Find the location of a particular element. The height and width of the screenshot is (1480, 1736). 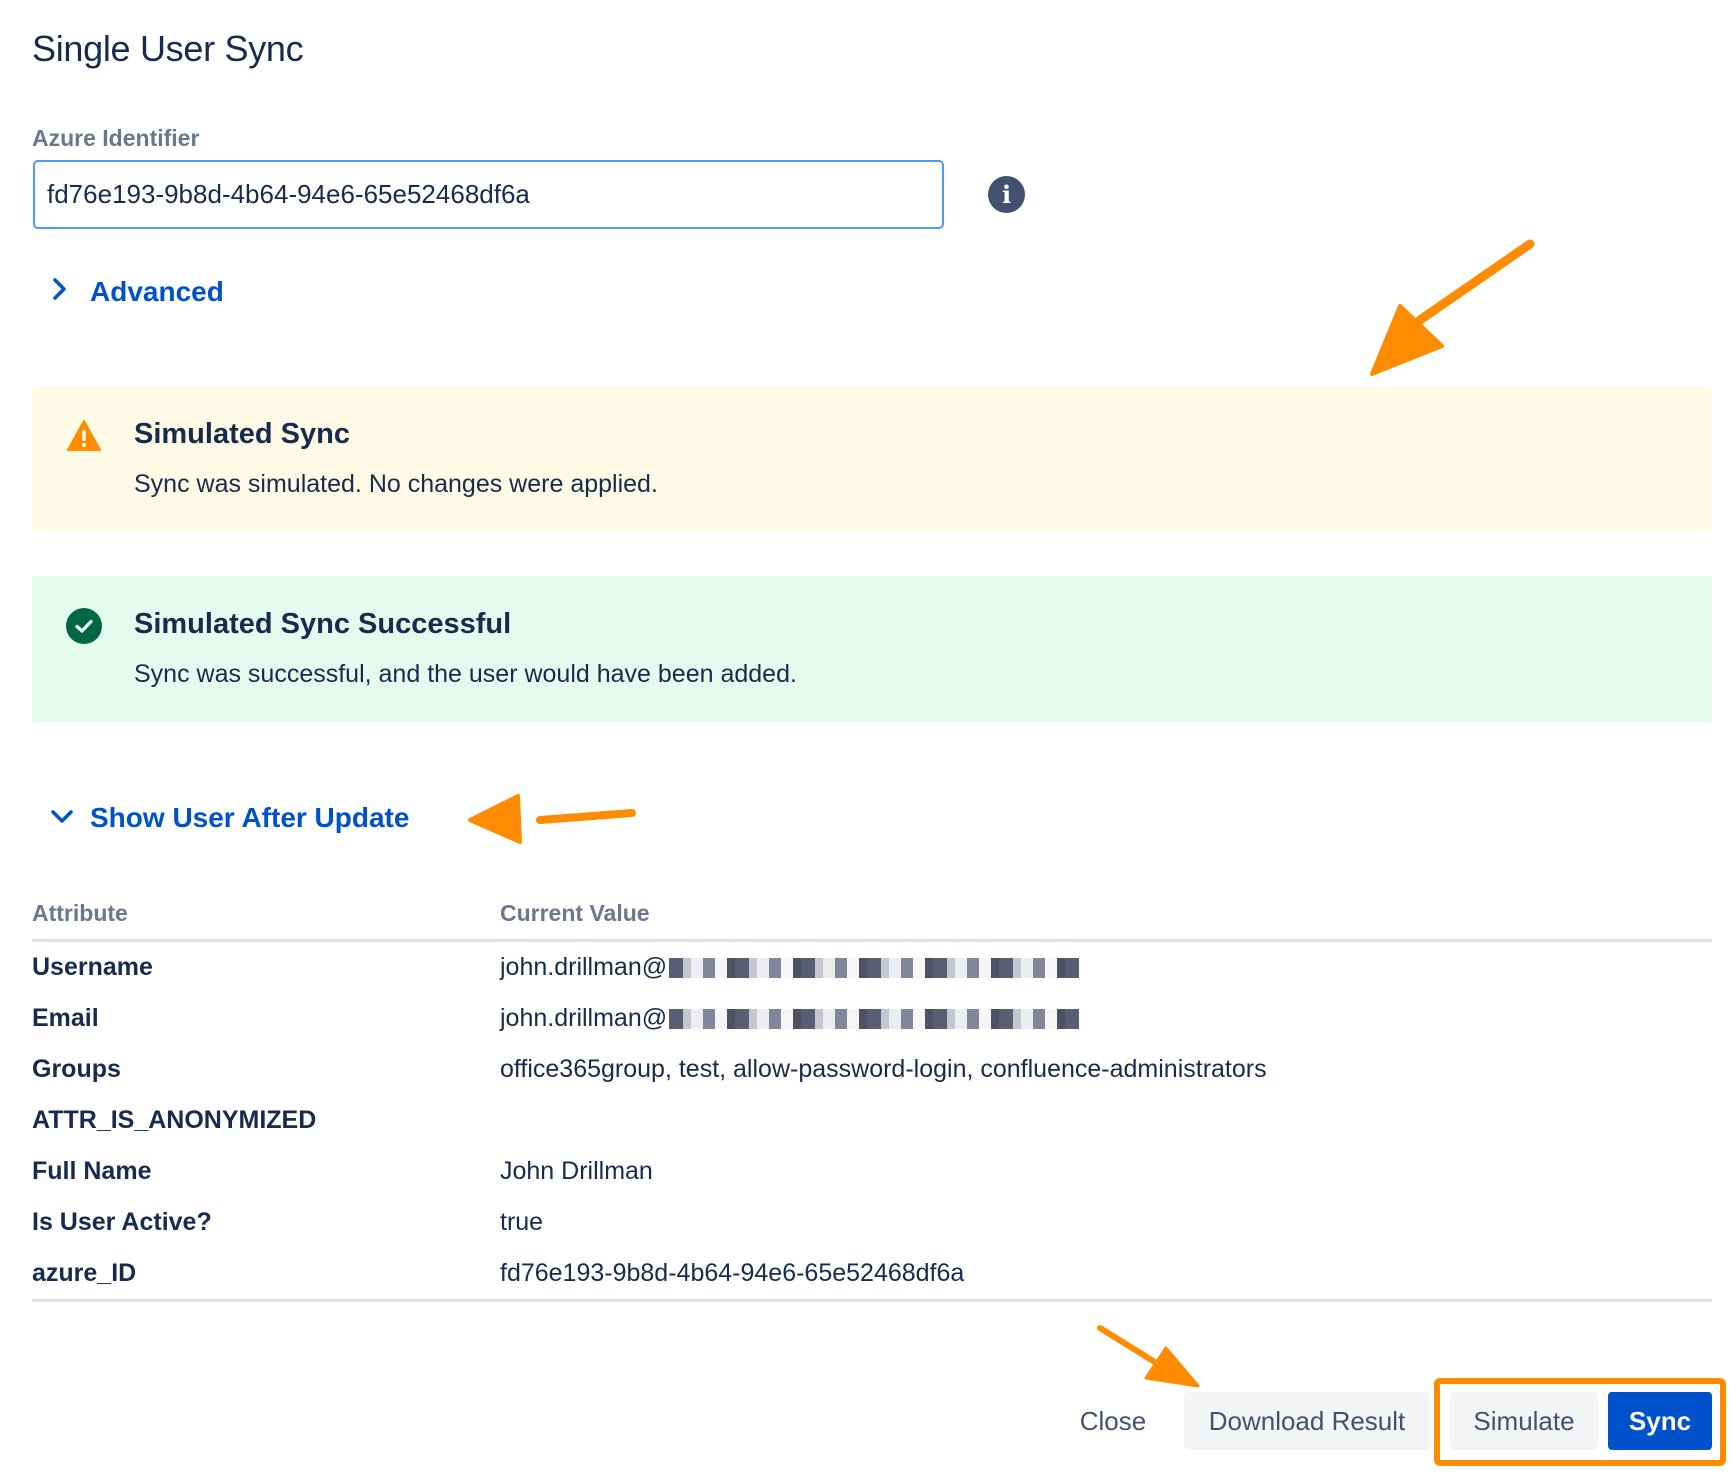

page-title: Single User Sync is located at coordinates (168, 48).